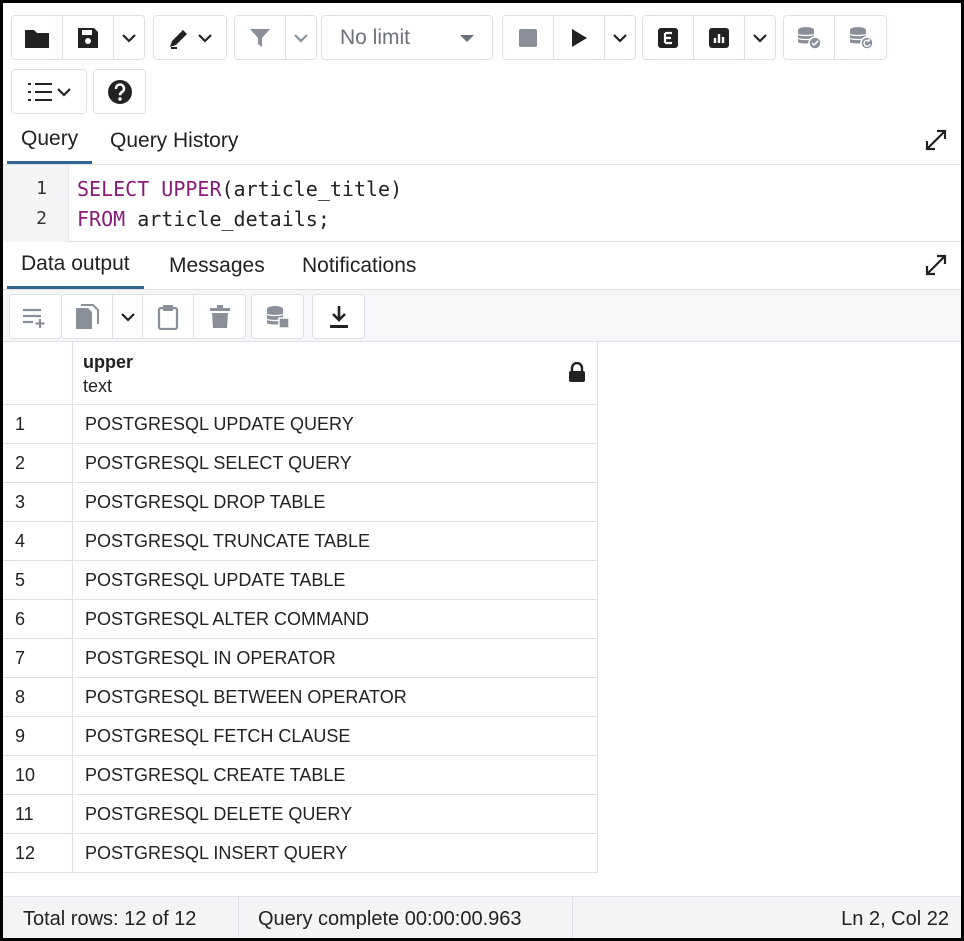 The height and width of the screenshot is (941, 964). I want to click on explain-analyze-button, so click(719, 37).